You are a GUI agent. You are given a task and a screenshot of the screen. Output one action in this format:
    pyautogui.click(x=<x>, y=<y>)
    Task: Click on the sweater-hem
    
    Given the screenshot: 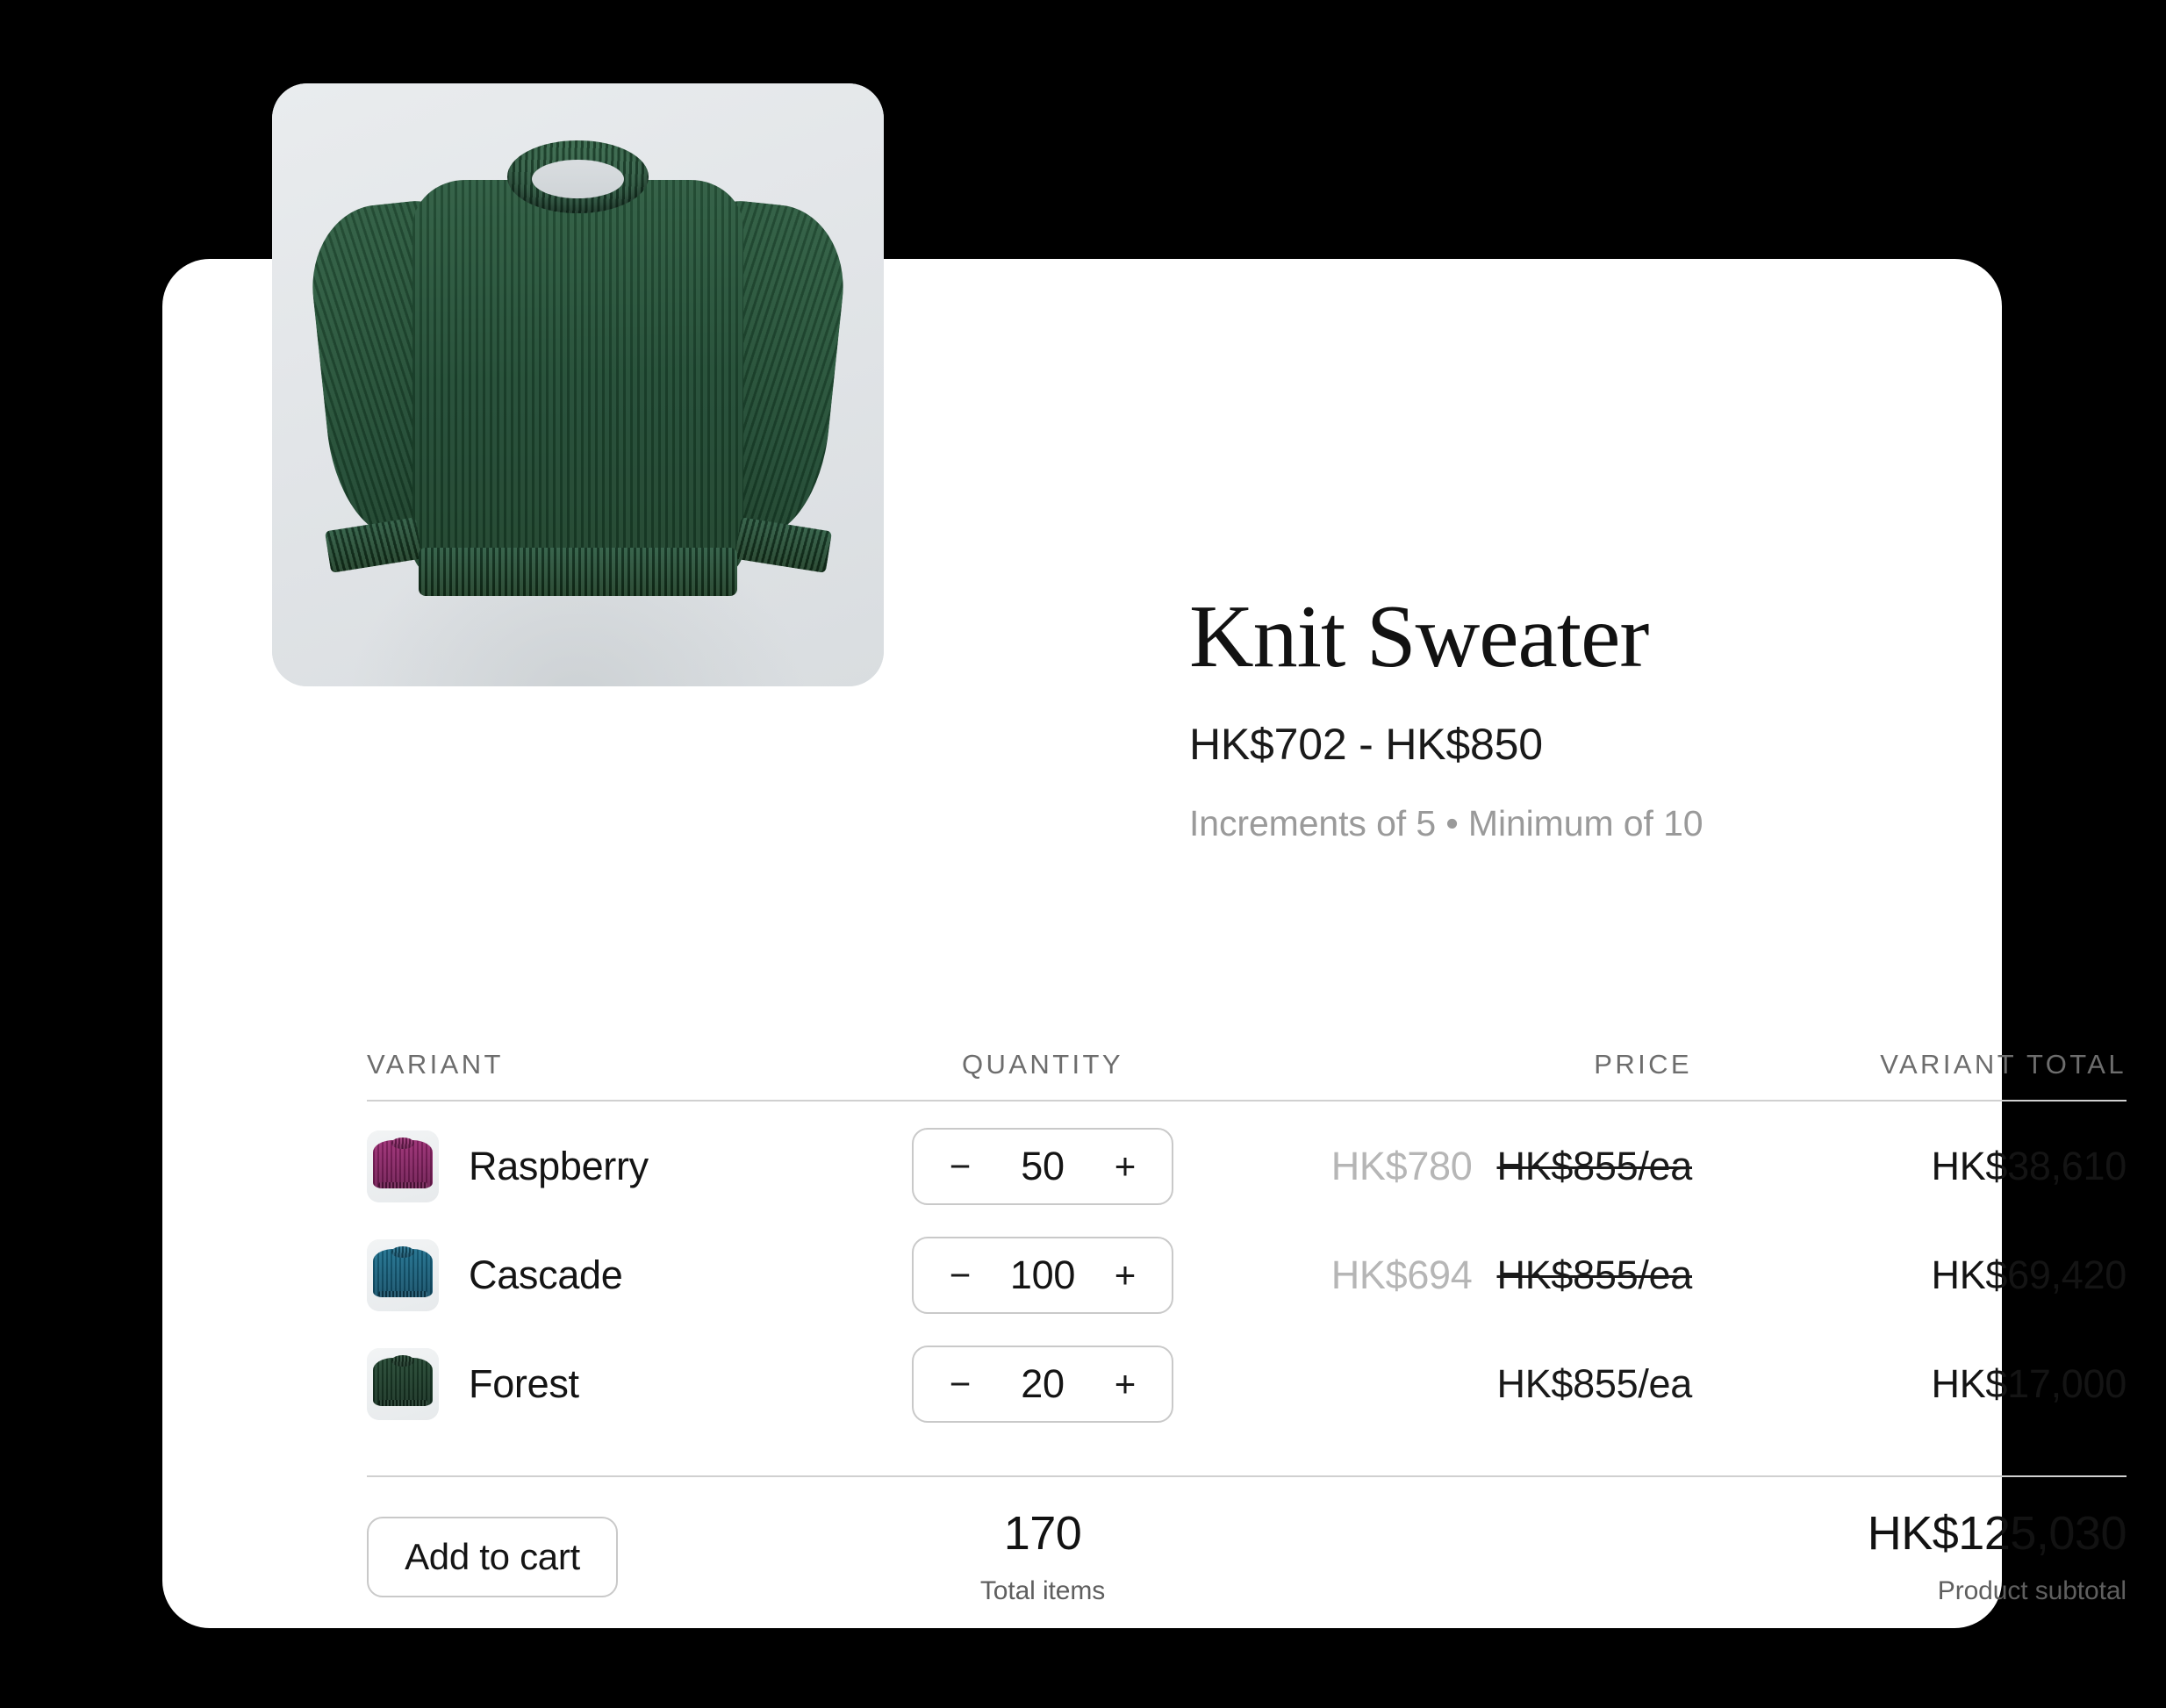 What is the action you would take?
    pyautogui.click(x=578, y=572)
    